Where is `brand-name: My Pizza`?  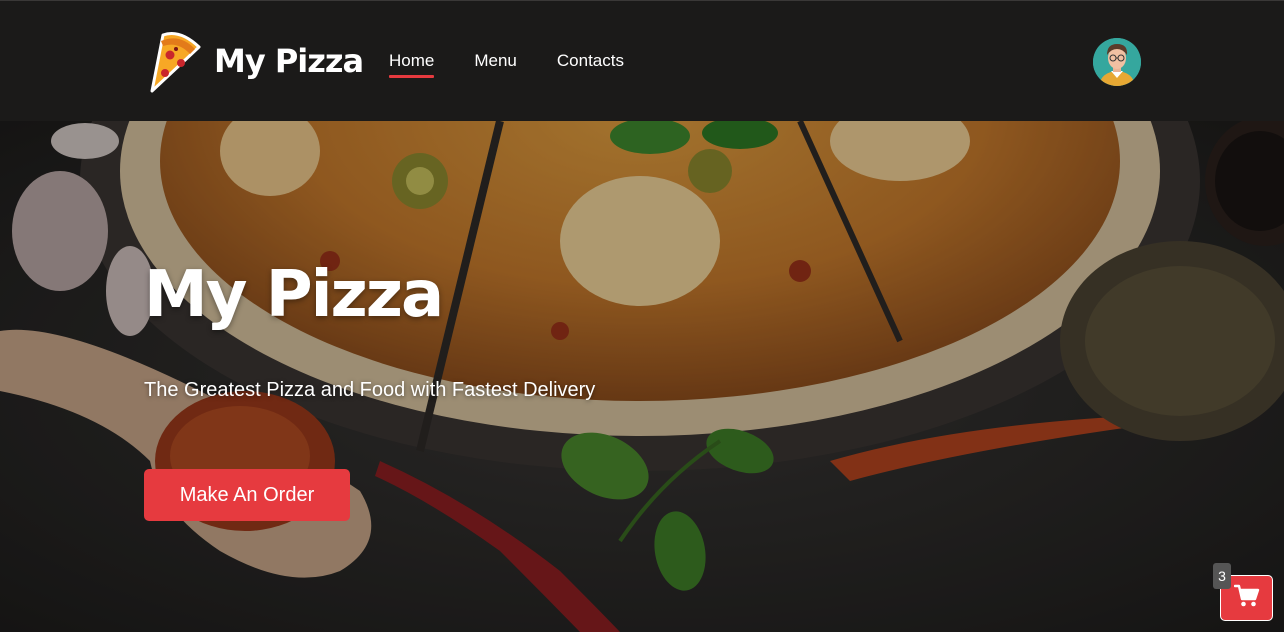
brand-name: My Pizza is located at coordinates (289, 61).